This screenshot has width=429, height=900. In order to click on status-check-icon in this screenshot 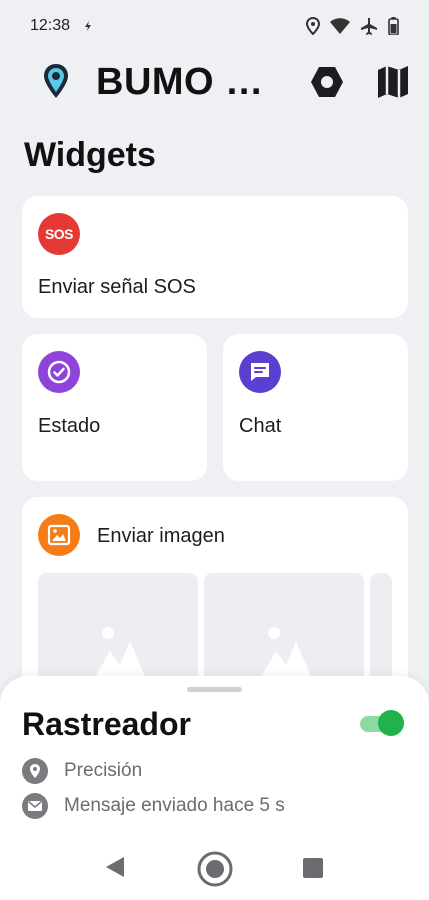, I will do `click(59, 372)`.